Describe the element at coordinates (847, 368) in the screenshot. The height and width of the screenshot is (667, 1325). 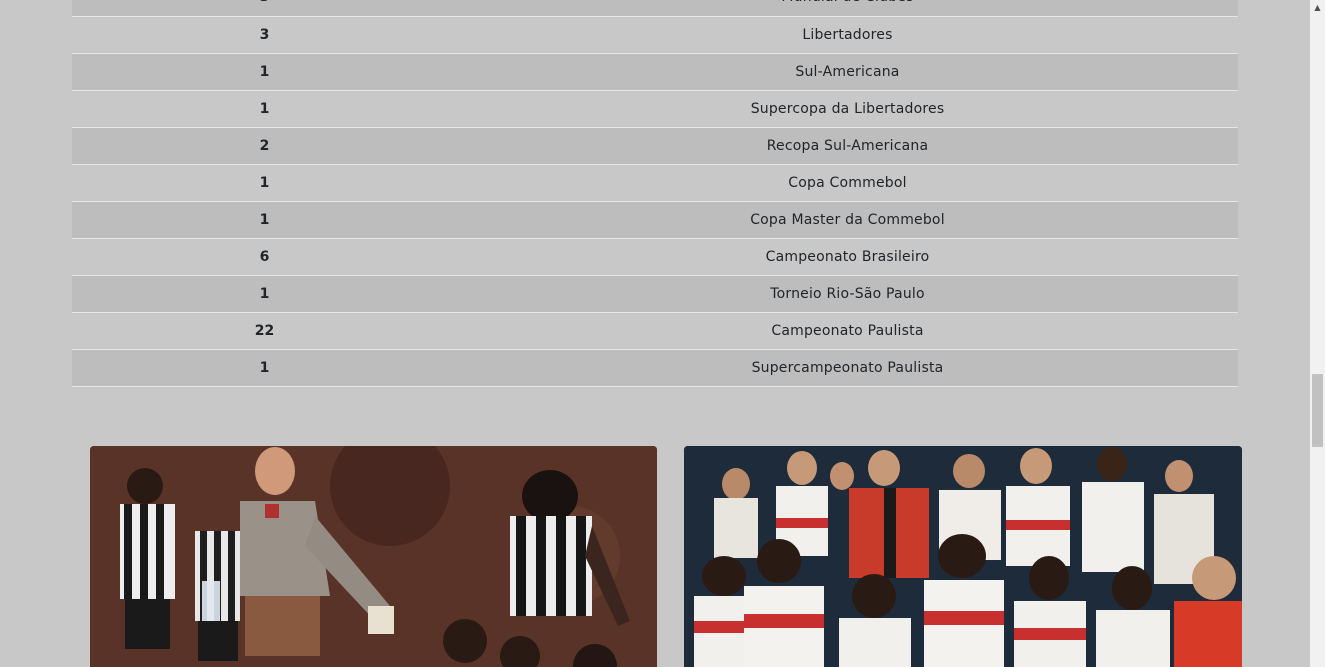
I see `title-name: Supercampeonato Paulista` at that location.